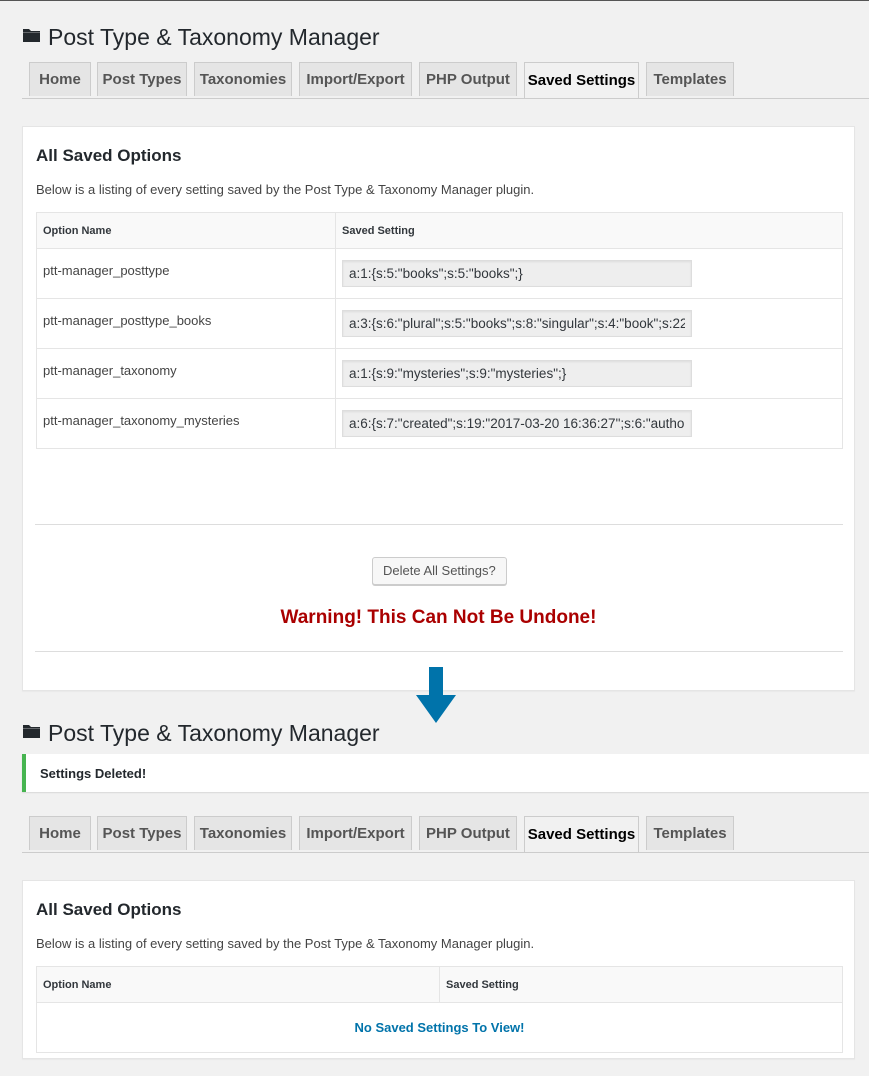 This screenshot has width=869, height=1076. What do you see at coordinates (141, 420) in the screenshot?
I see `option-name: ptt-manager_taxonomy_mysteries` at bounding box center [141, 420].